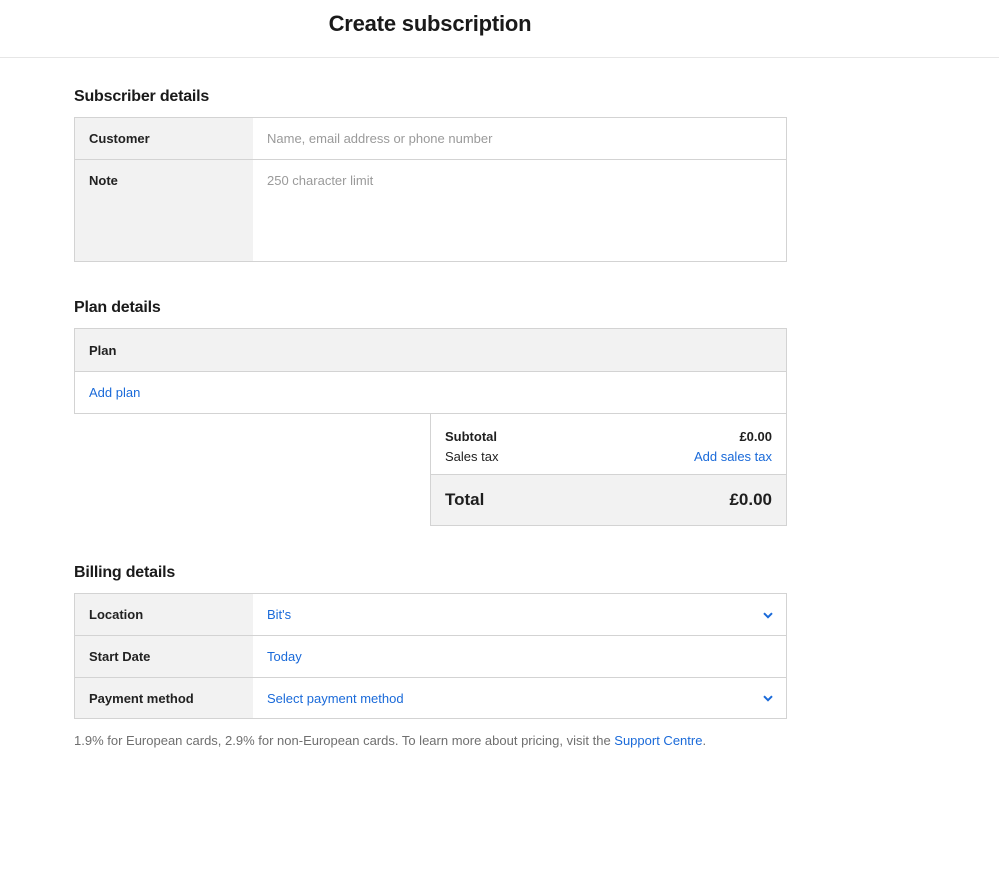 Image resolution: width=999 pixels, height=872 pixels. Describe the element at coordinates (125, 572) in the screenshot. I see `billing-details-title: Billing details` at that location.